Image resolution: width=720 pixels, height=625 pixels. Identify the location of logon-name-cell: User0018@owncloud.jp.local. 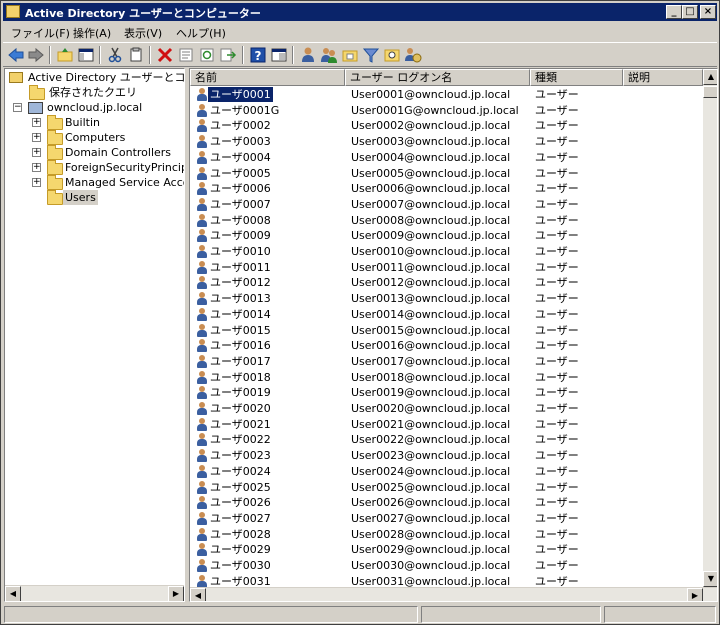
(431, 377).